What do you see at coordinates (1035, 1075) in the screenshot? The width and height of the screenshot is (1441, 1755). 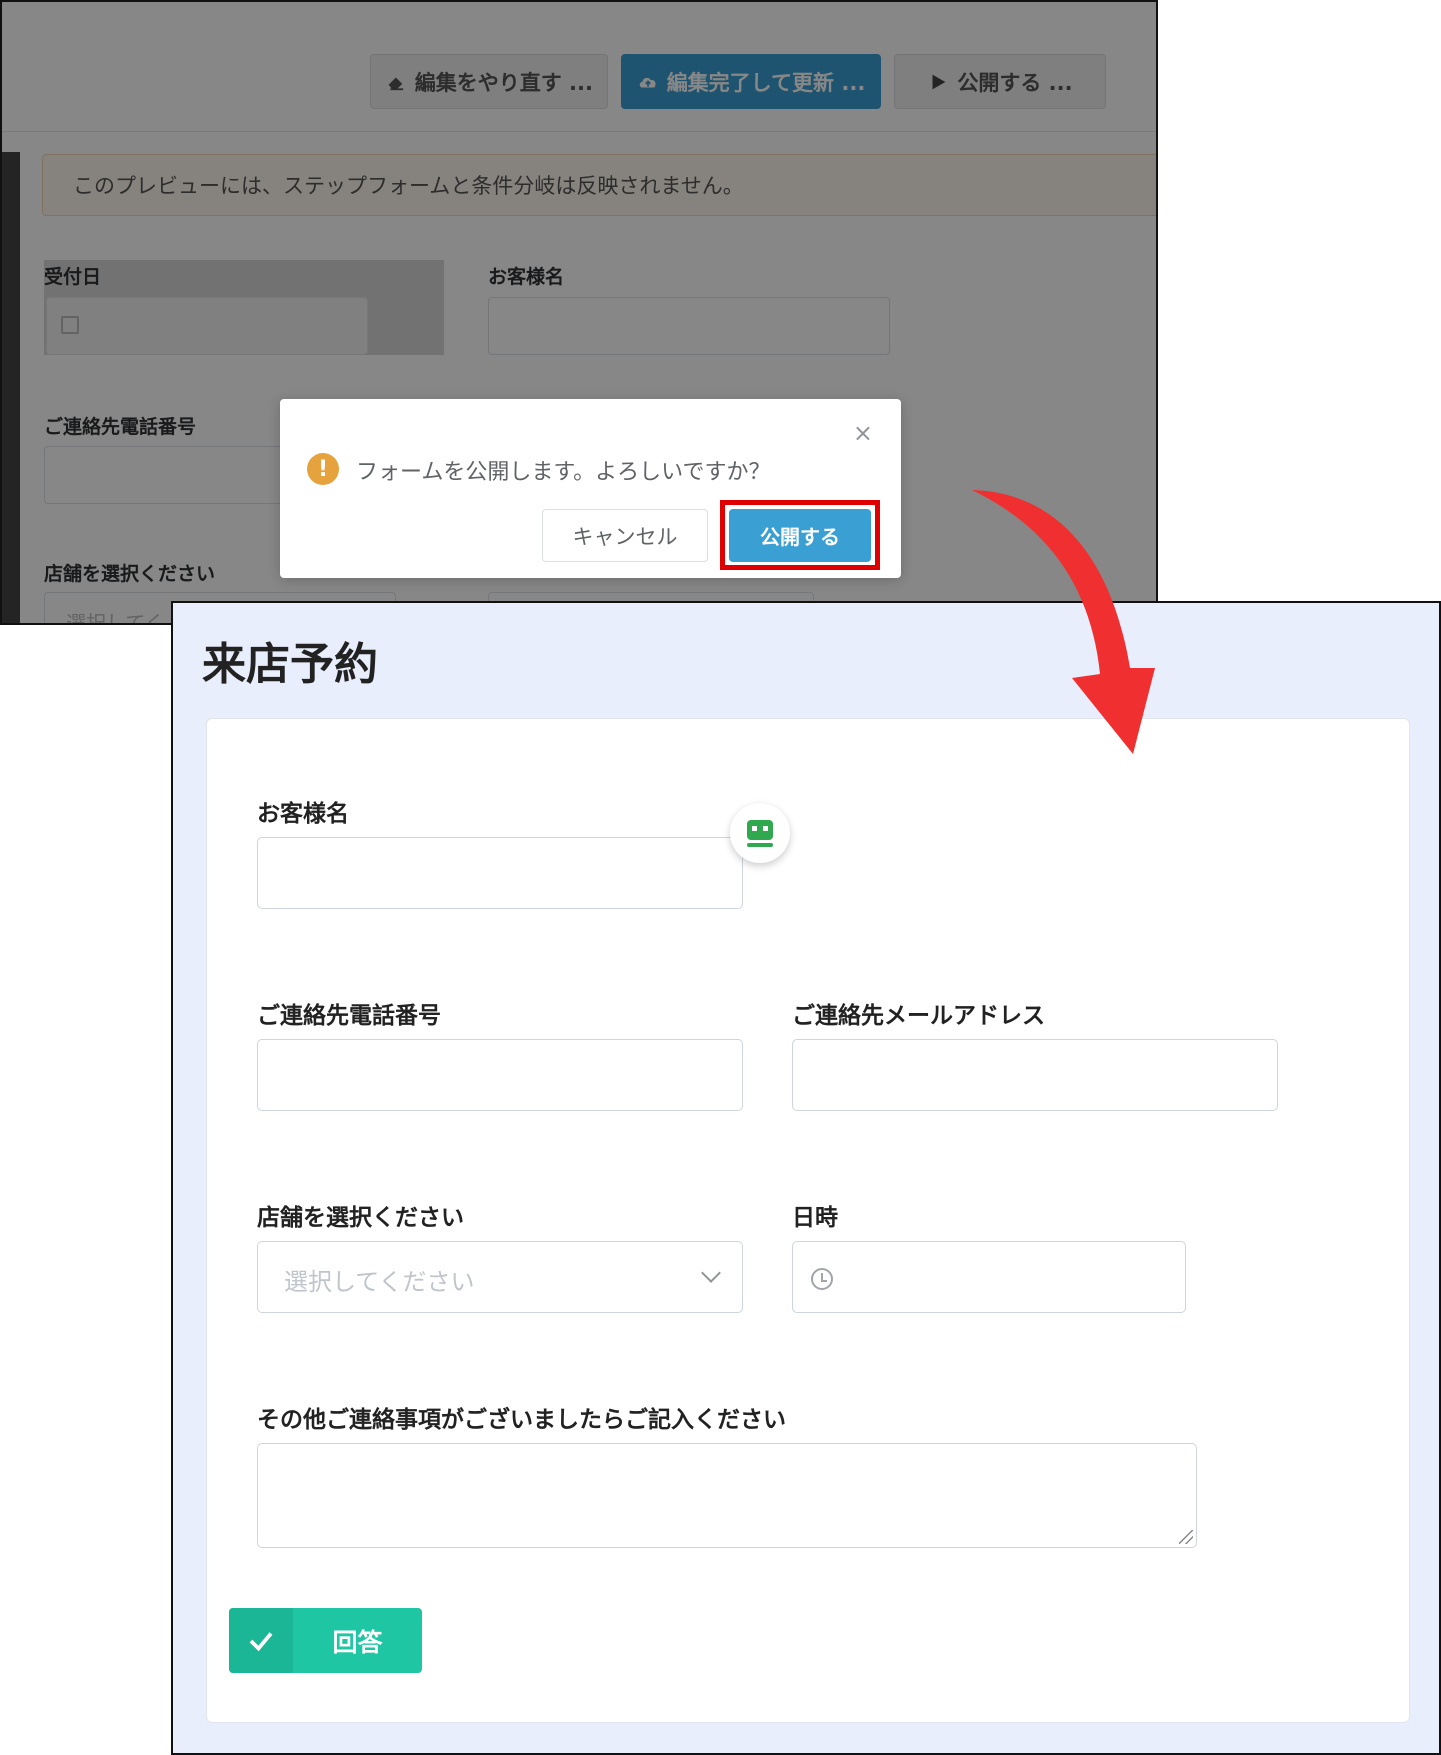 I see `email-input` at bounding box center [1035, 1075].